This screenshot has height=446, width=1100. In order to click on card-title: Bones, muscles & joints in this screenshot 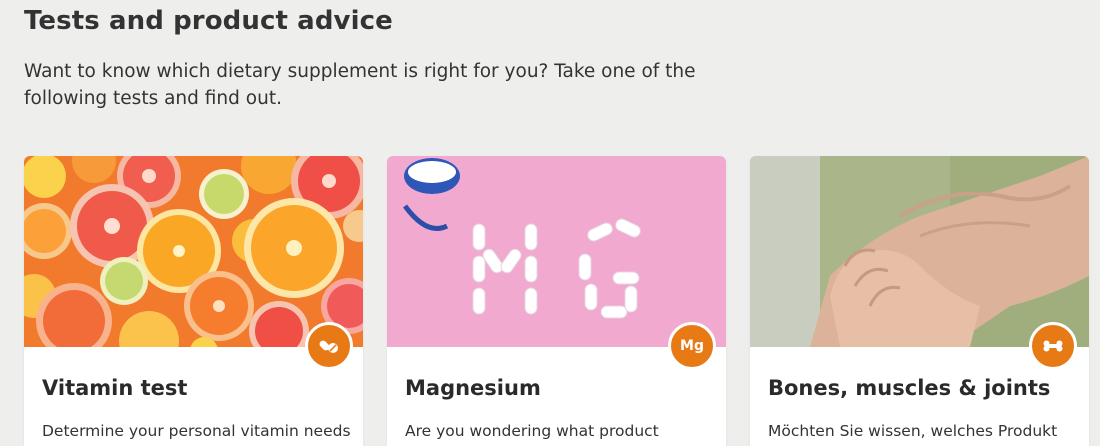, I will do `click(909, 388)`.